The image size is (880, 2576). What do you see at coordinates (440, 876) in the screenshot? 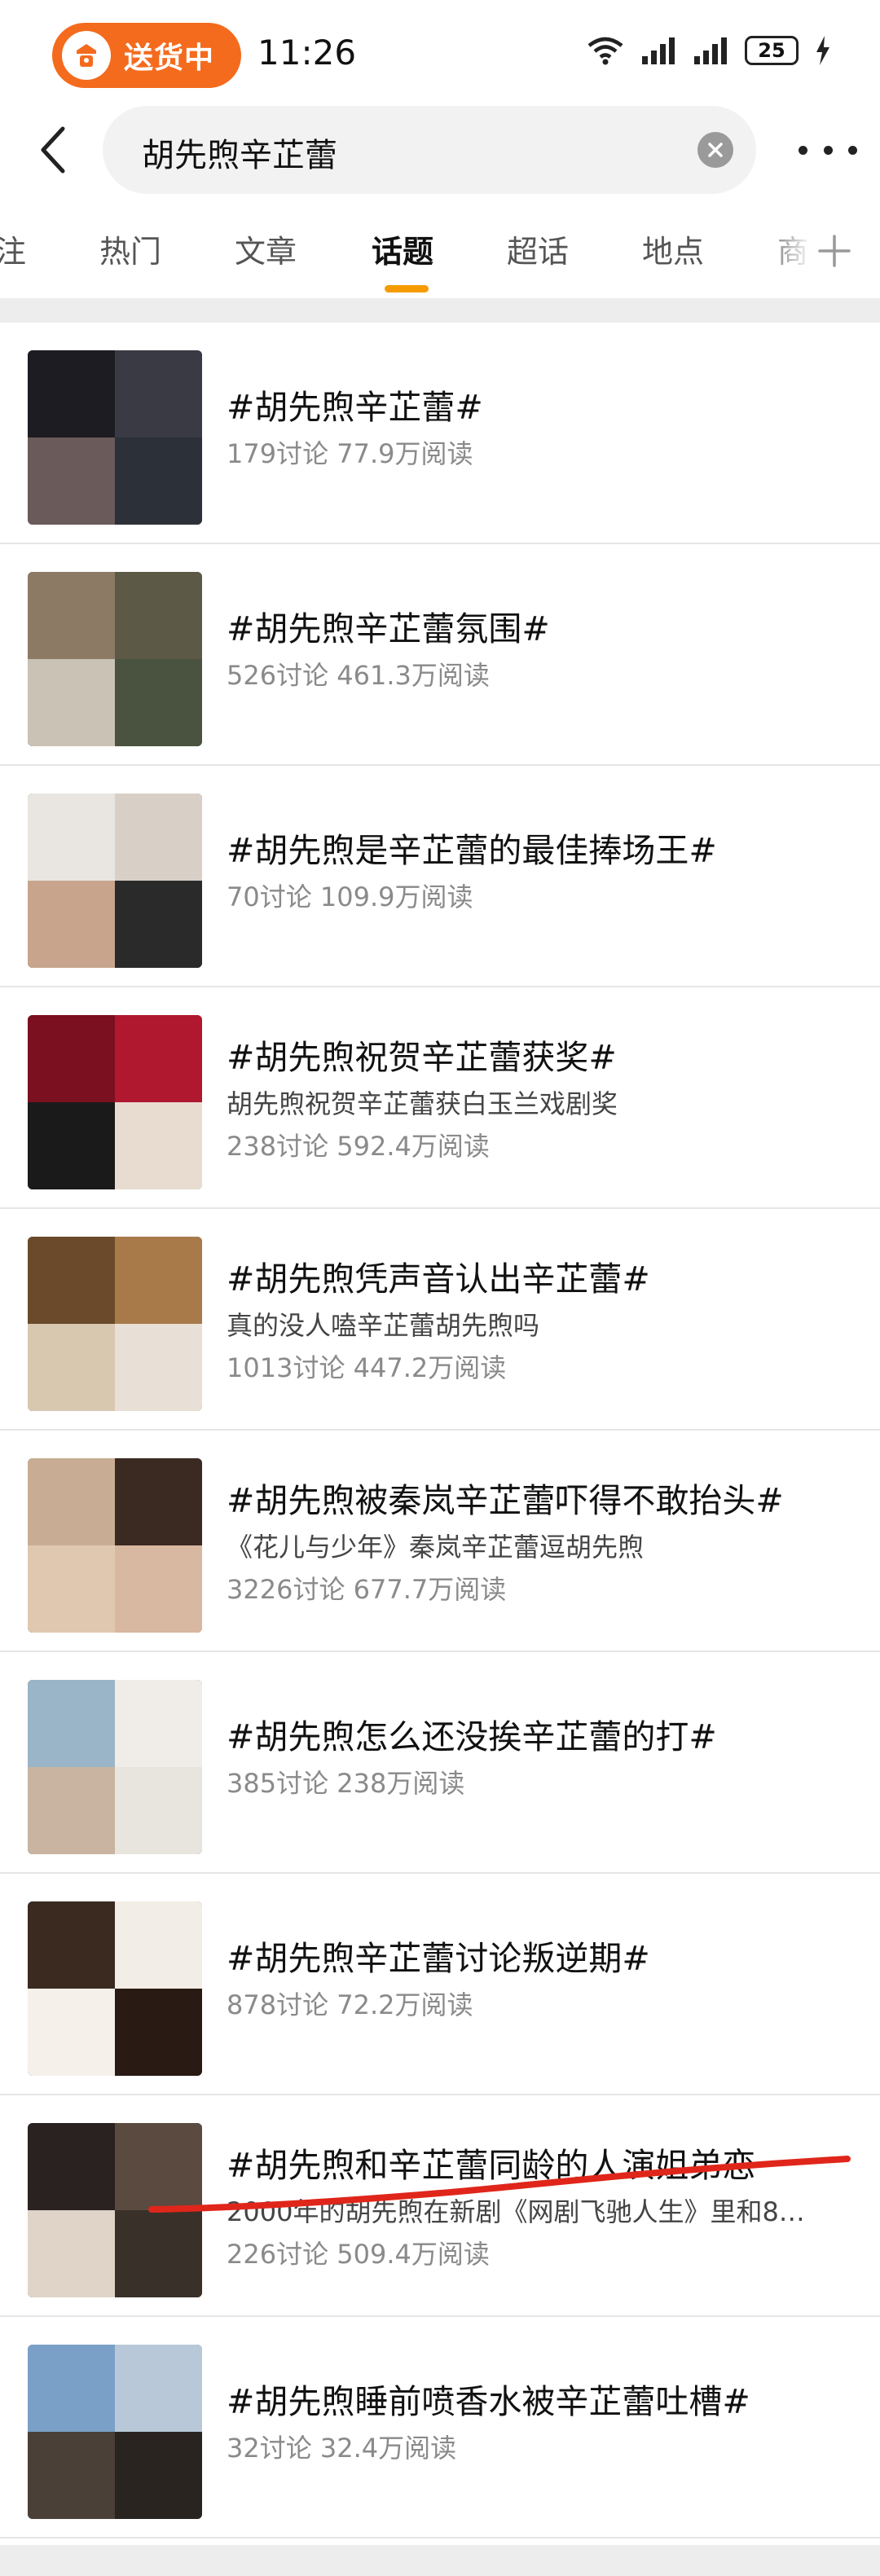
I see `topic-item: #胡先煦是辛芷蕾的最佳捧场王# 70讨论 109.9万阅读` at bounding box center [440, 876].